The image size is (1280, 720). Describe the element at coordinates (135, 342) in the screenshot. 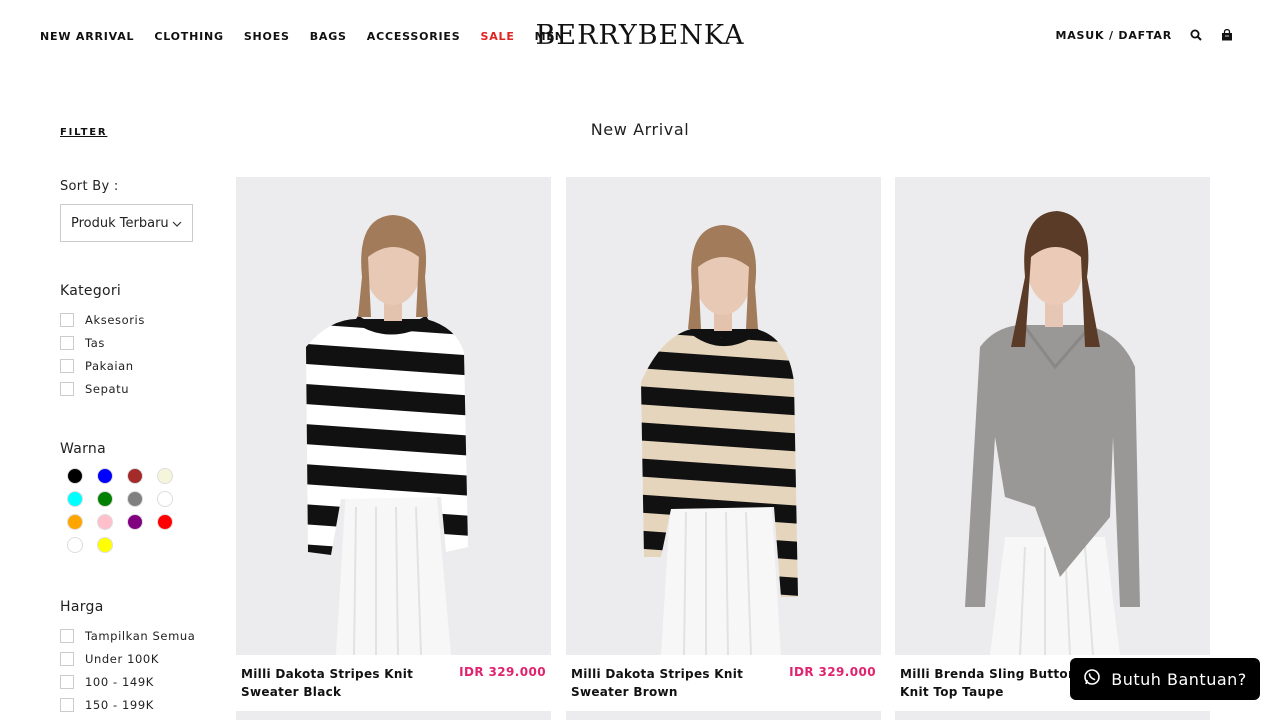

I see `kategori-option-tas: Tas` at that location.